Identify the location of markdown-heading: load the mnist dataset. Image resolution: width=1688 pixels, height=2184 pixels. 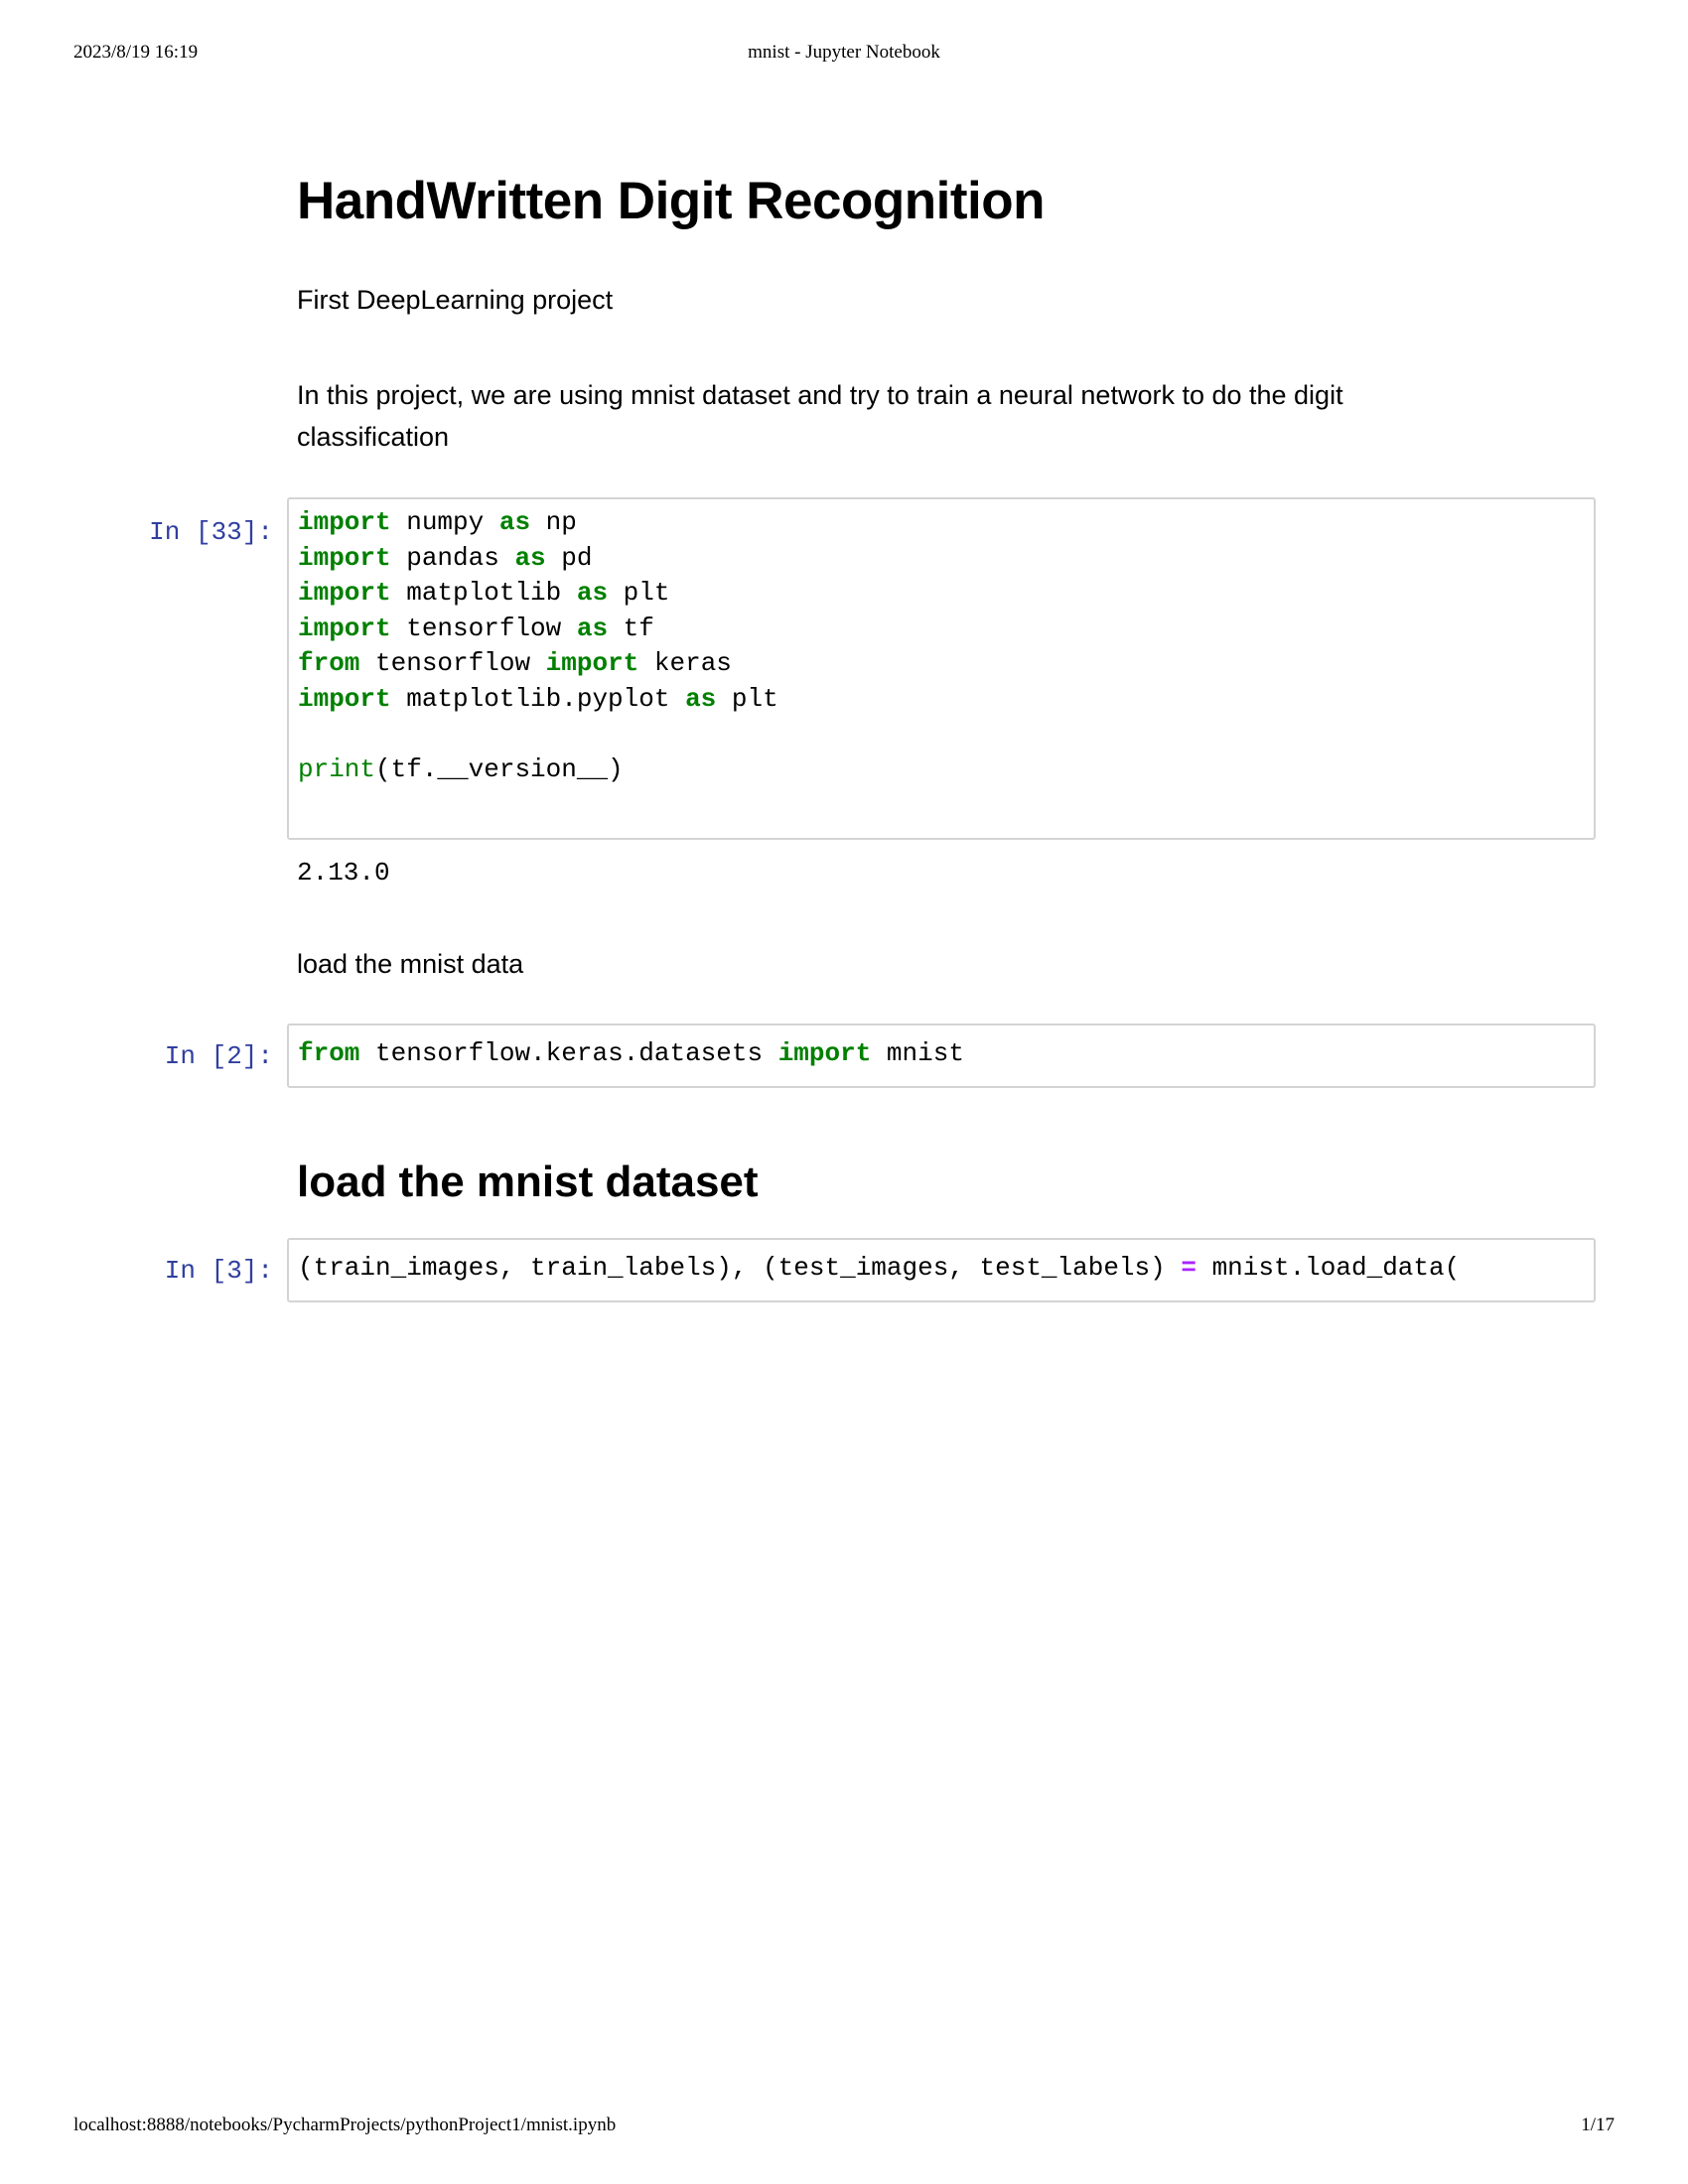
(528, 1182).